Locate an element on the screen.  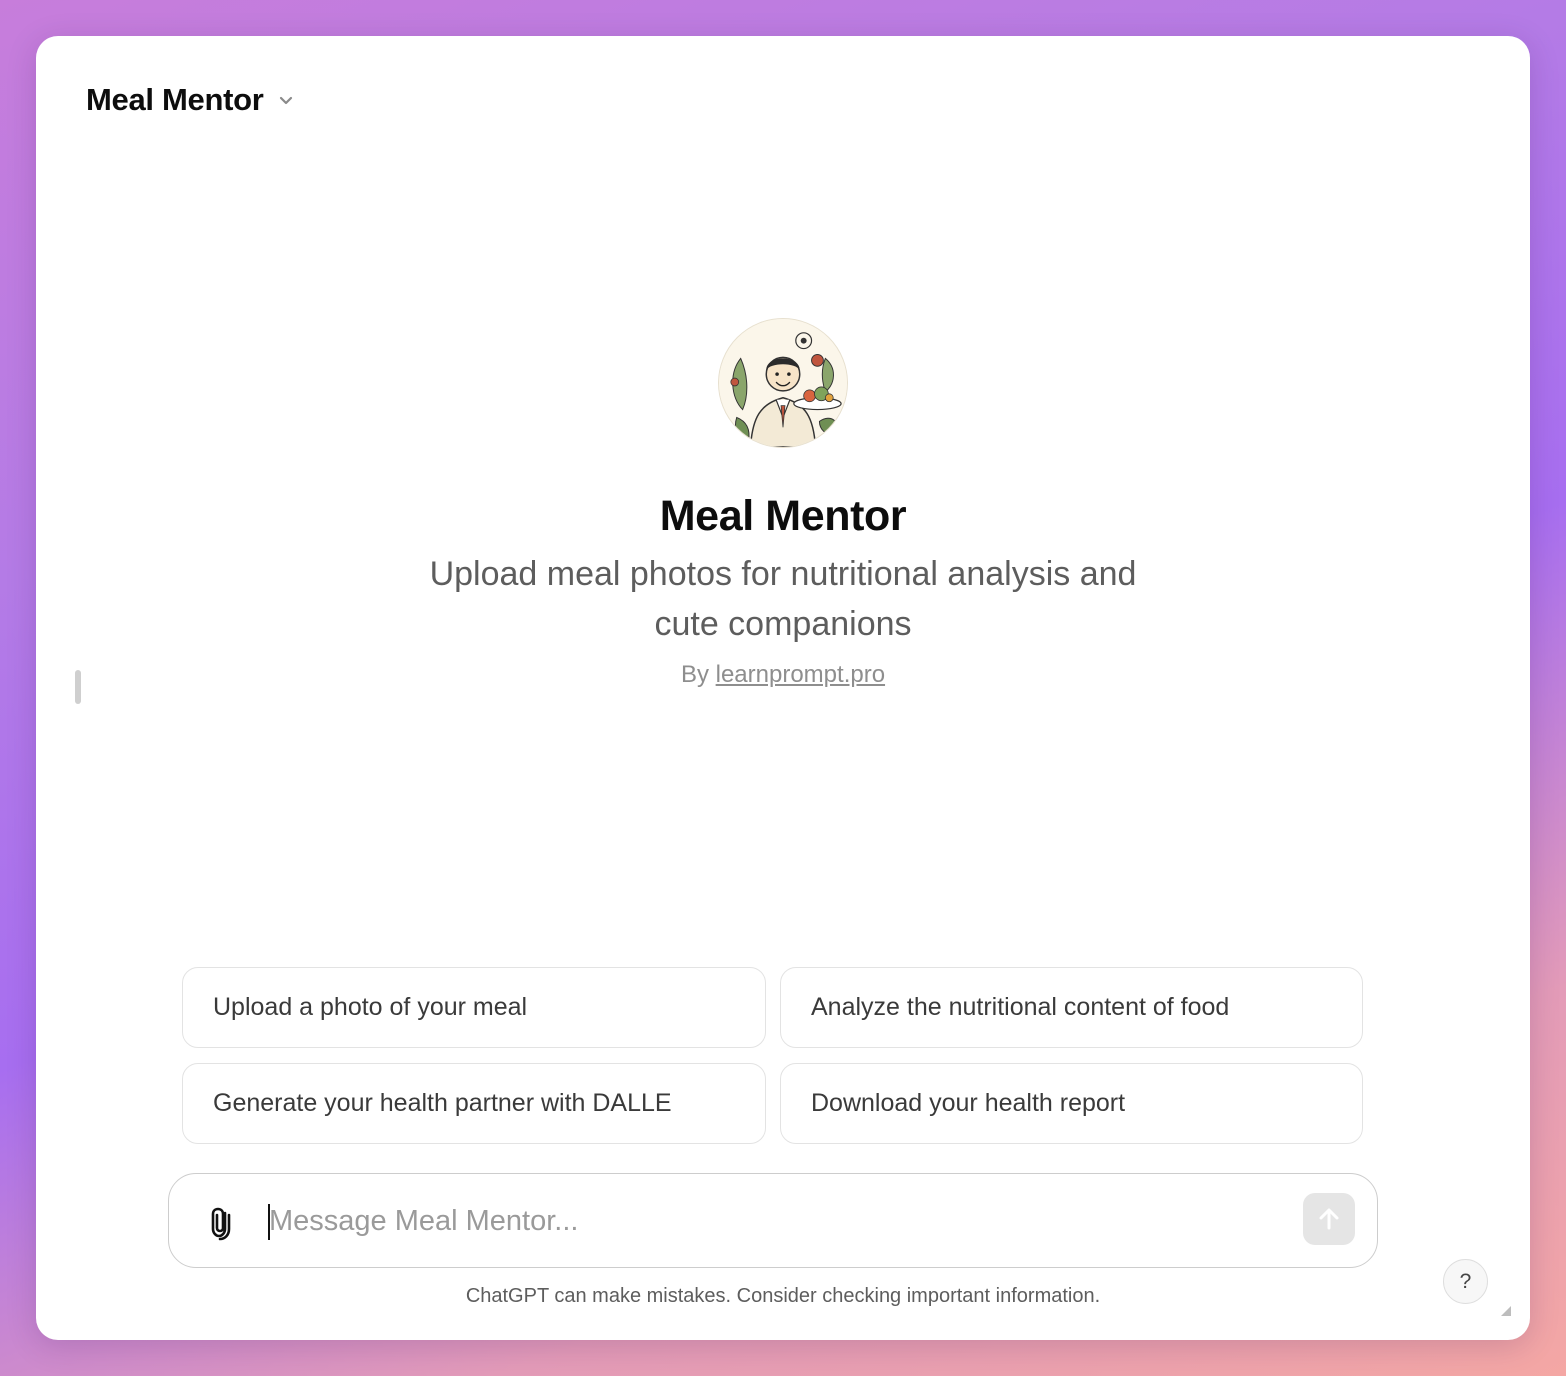
send-button is located at coordinates (1329, 1219).